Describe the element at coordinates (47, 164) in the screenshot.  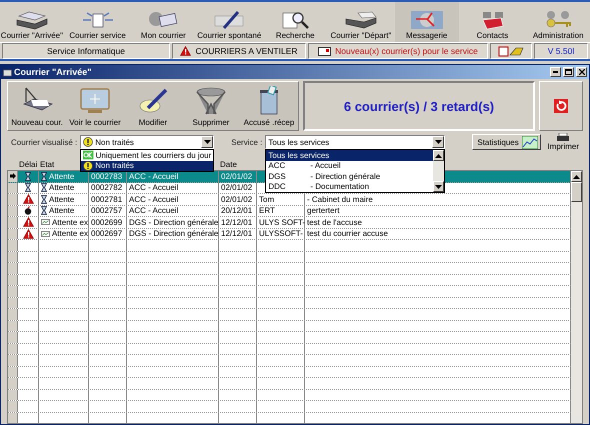
I see `column-header: Etat` at that location.